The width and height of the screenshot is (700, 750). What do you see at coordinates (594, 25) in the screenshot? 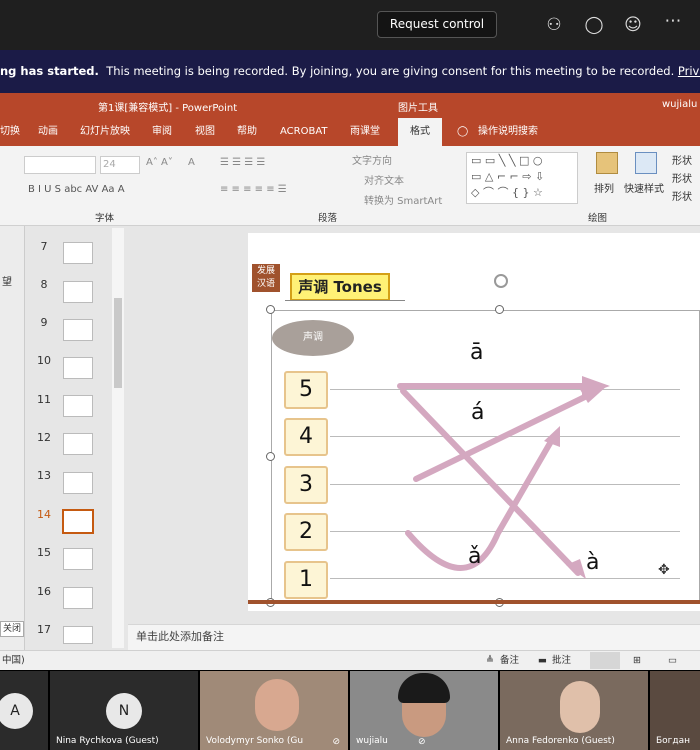
I see `chat-icon: ◯` at bounding box center [594, 25].